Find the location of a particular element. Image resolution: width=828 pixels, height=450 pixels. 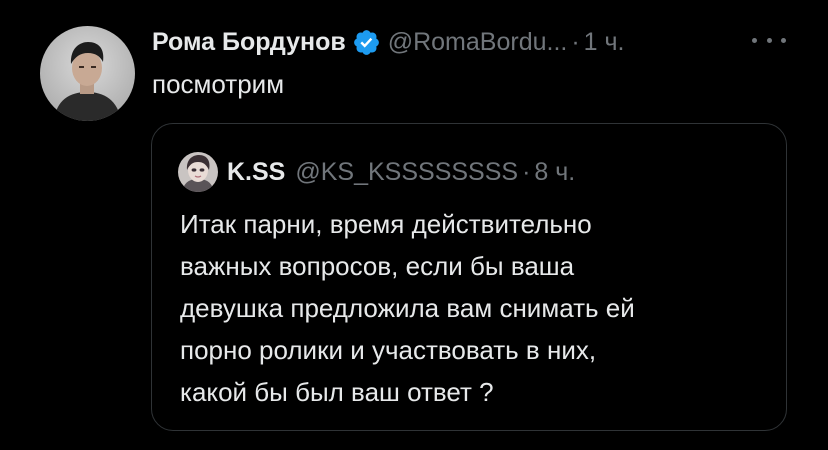

quoted-tweet-timestamp: 8 ч. is located at coordinates (555, 171).